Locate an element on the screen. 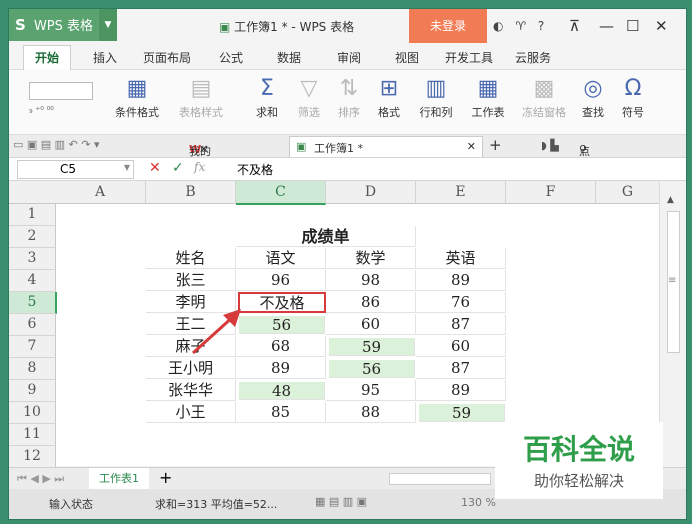 This screenshot has width=692, height=524. maximize-button: ☐ is located at coordinates (632, 26).